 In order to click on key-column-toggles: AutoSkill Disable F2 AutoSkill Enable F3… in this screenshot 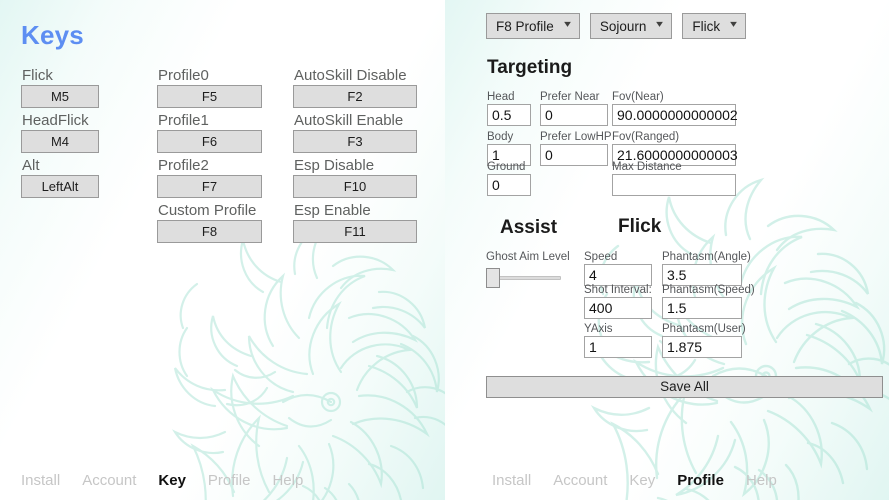, I will do `click(361, 156)`.